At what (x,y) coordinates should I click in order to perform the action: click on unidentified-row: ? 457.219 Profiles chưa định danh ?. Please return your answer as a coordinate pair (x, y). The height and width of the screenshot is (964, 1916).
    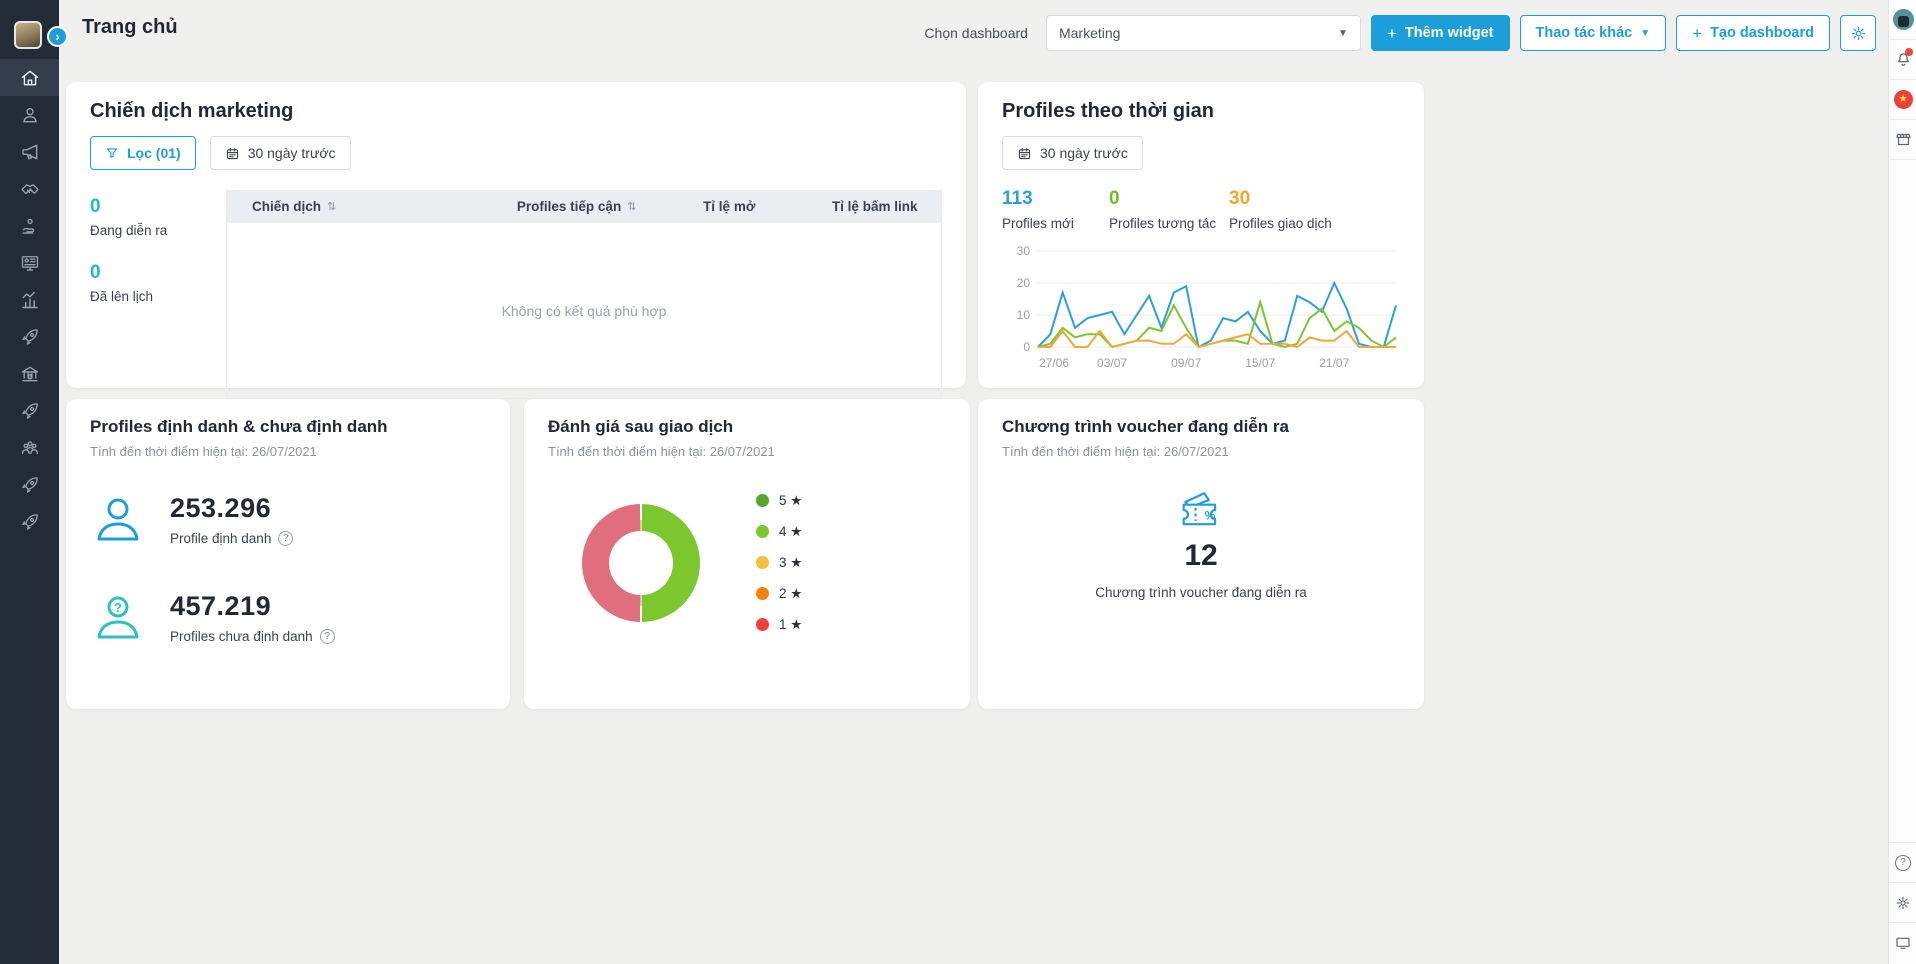
    Looking at the image, I should click on (288, 619).